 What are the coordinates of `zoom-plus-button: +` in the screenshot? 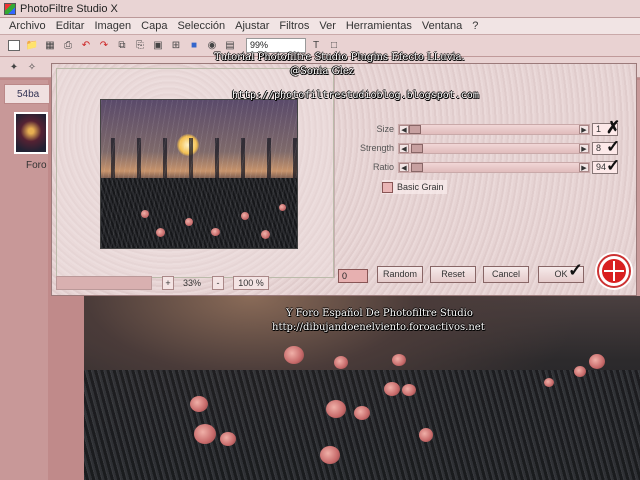 It's located at (168, 283).